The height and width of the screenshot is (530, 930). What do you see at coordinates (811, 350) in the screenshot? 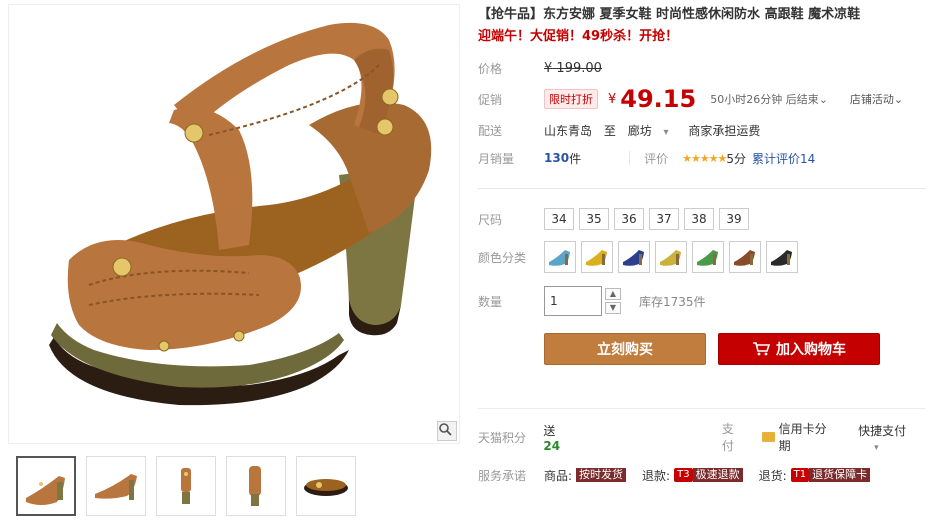
I see `add-to-cart-label: 加入购物车` at bounding box center [811, 350].